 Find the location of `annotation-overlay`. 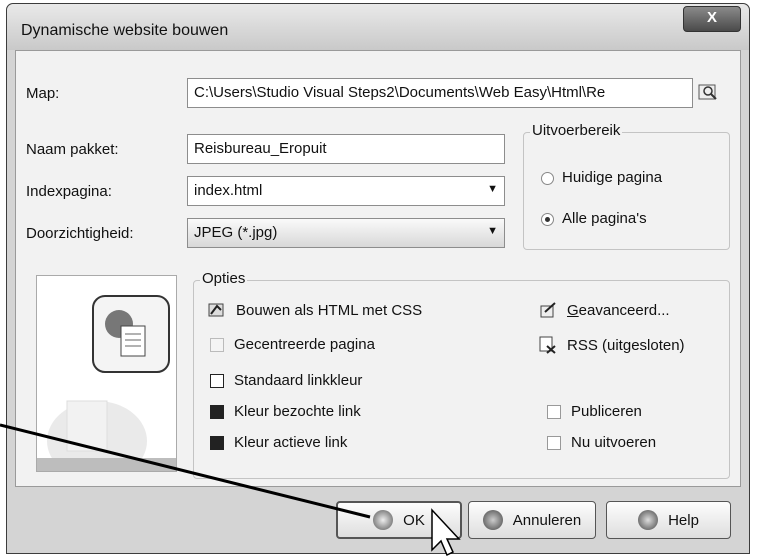

annotation-overlay is located at coordinates (230, 490).